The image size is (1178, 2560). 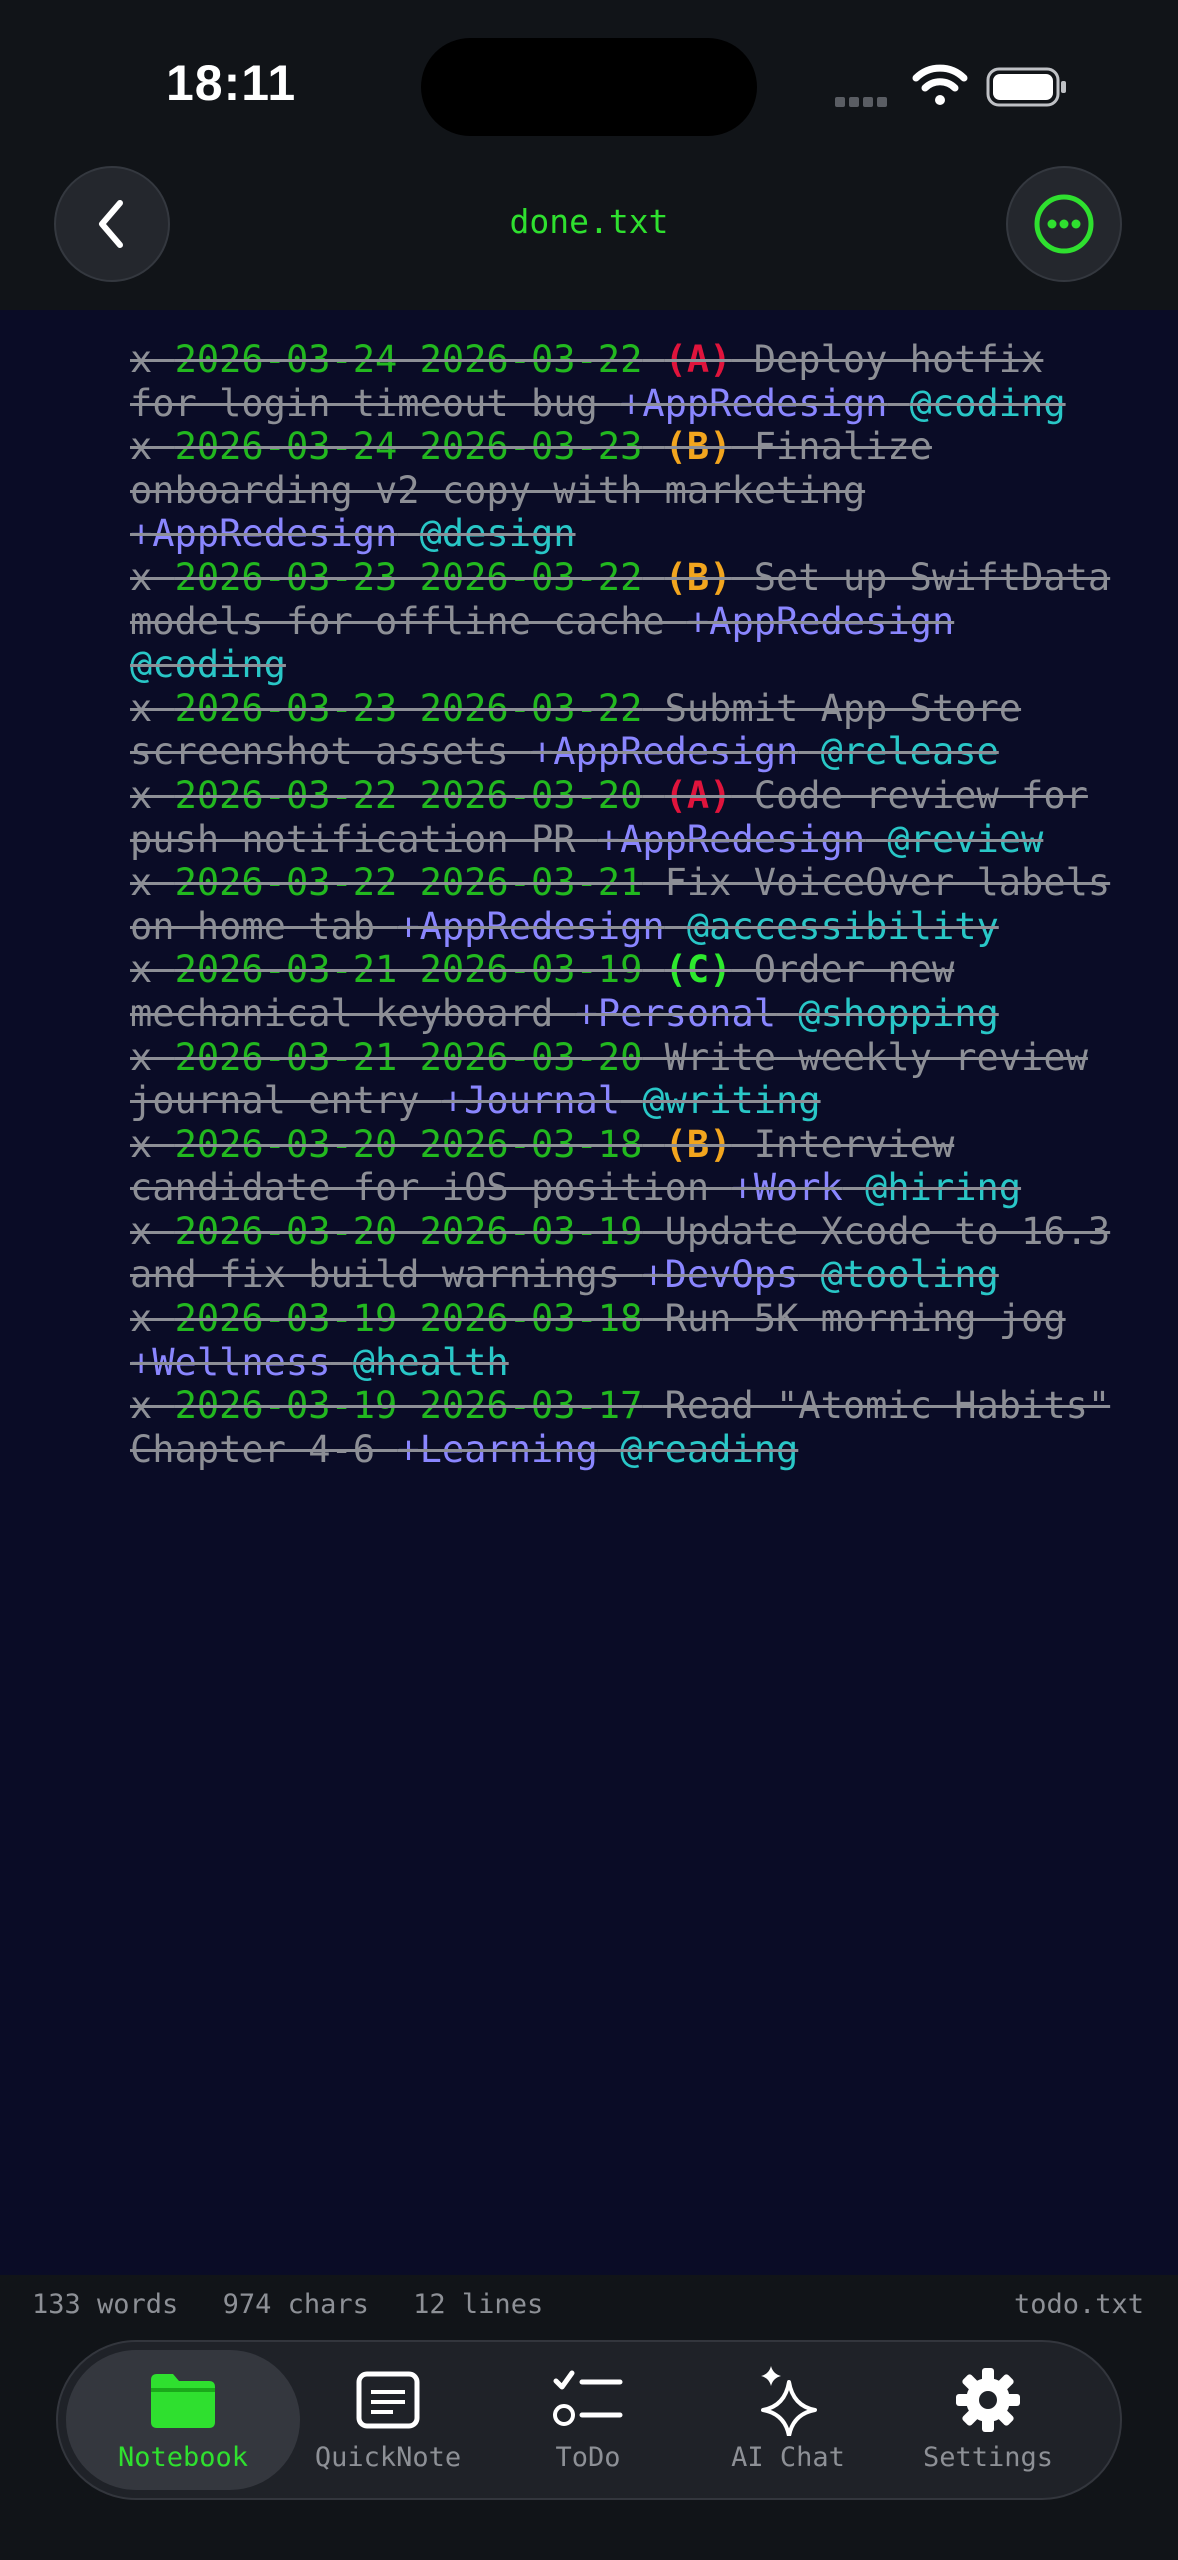 I want to click on char-count: 974 chars, so click(x=295, y=2304).